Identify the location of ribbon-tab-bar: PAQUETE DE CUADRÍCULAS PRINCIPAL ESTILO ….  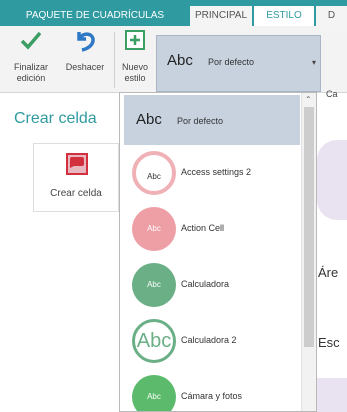
(173, 13).